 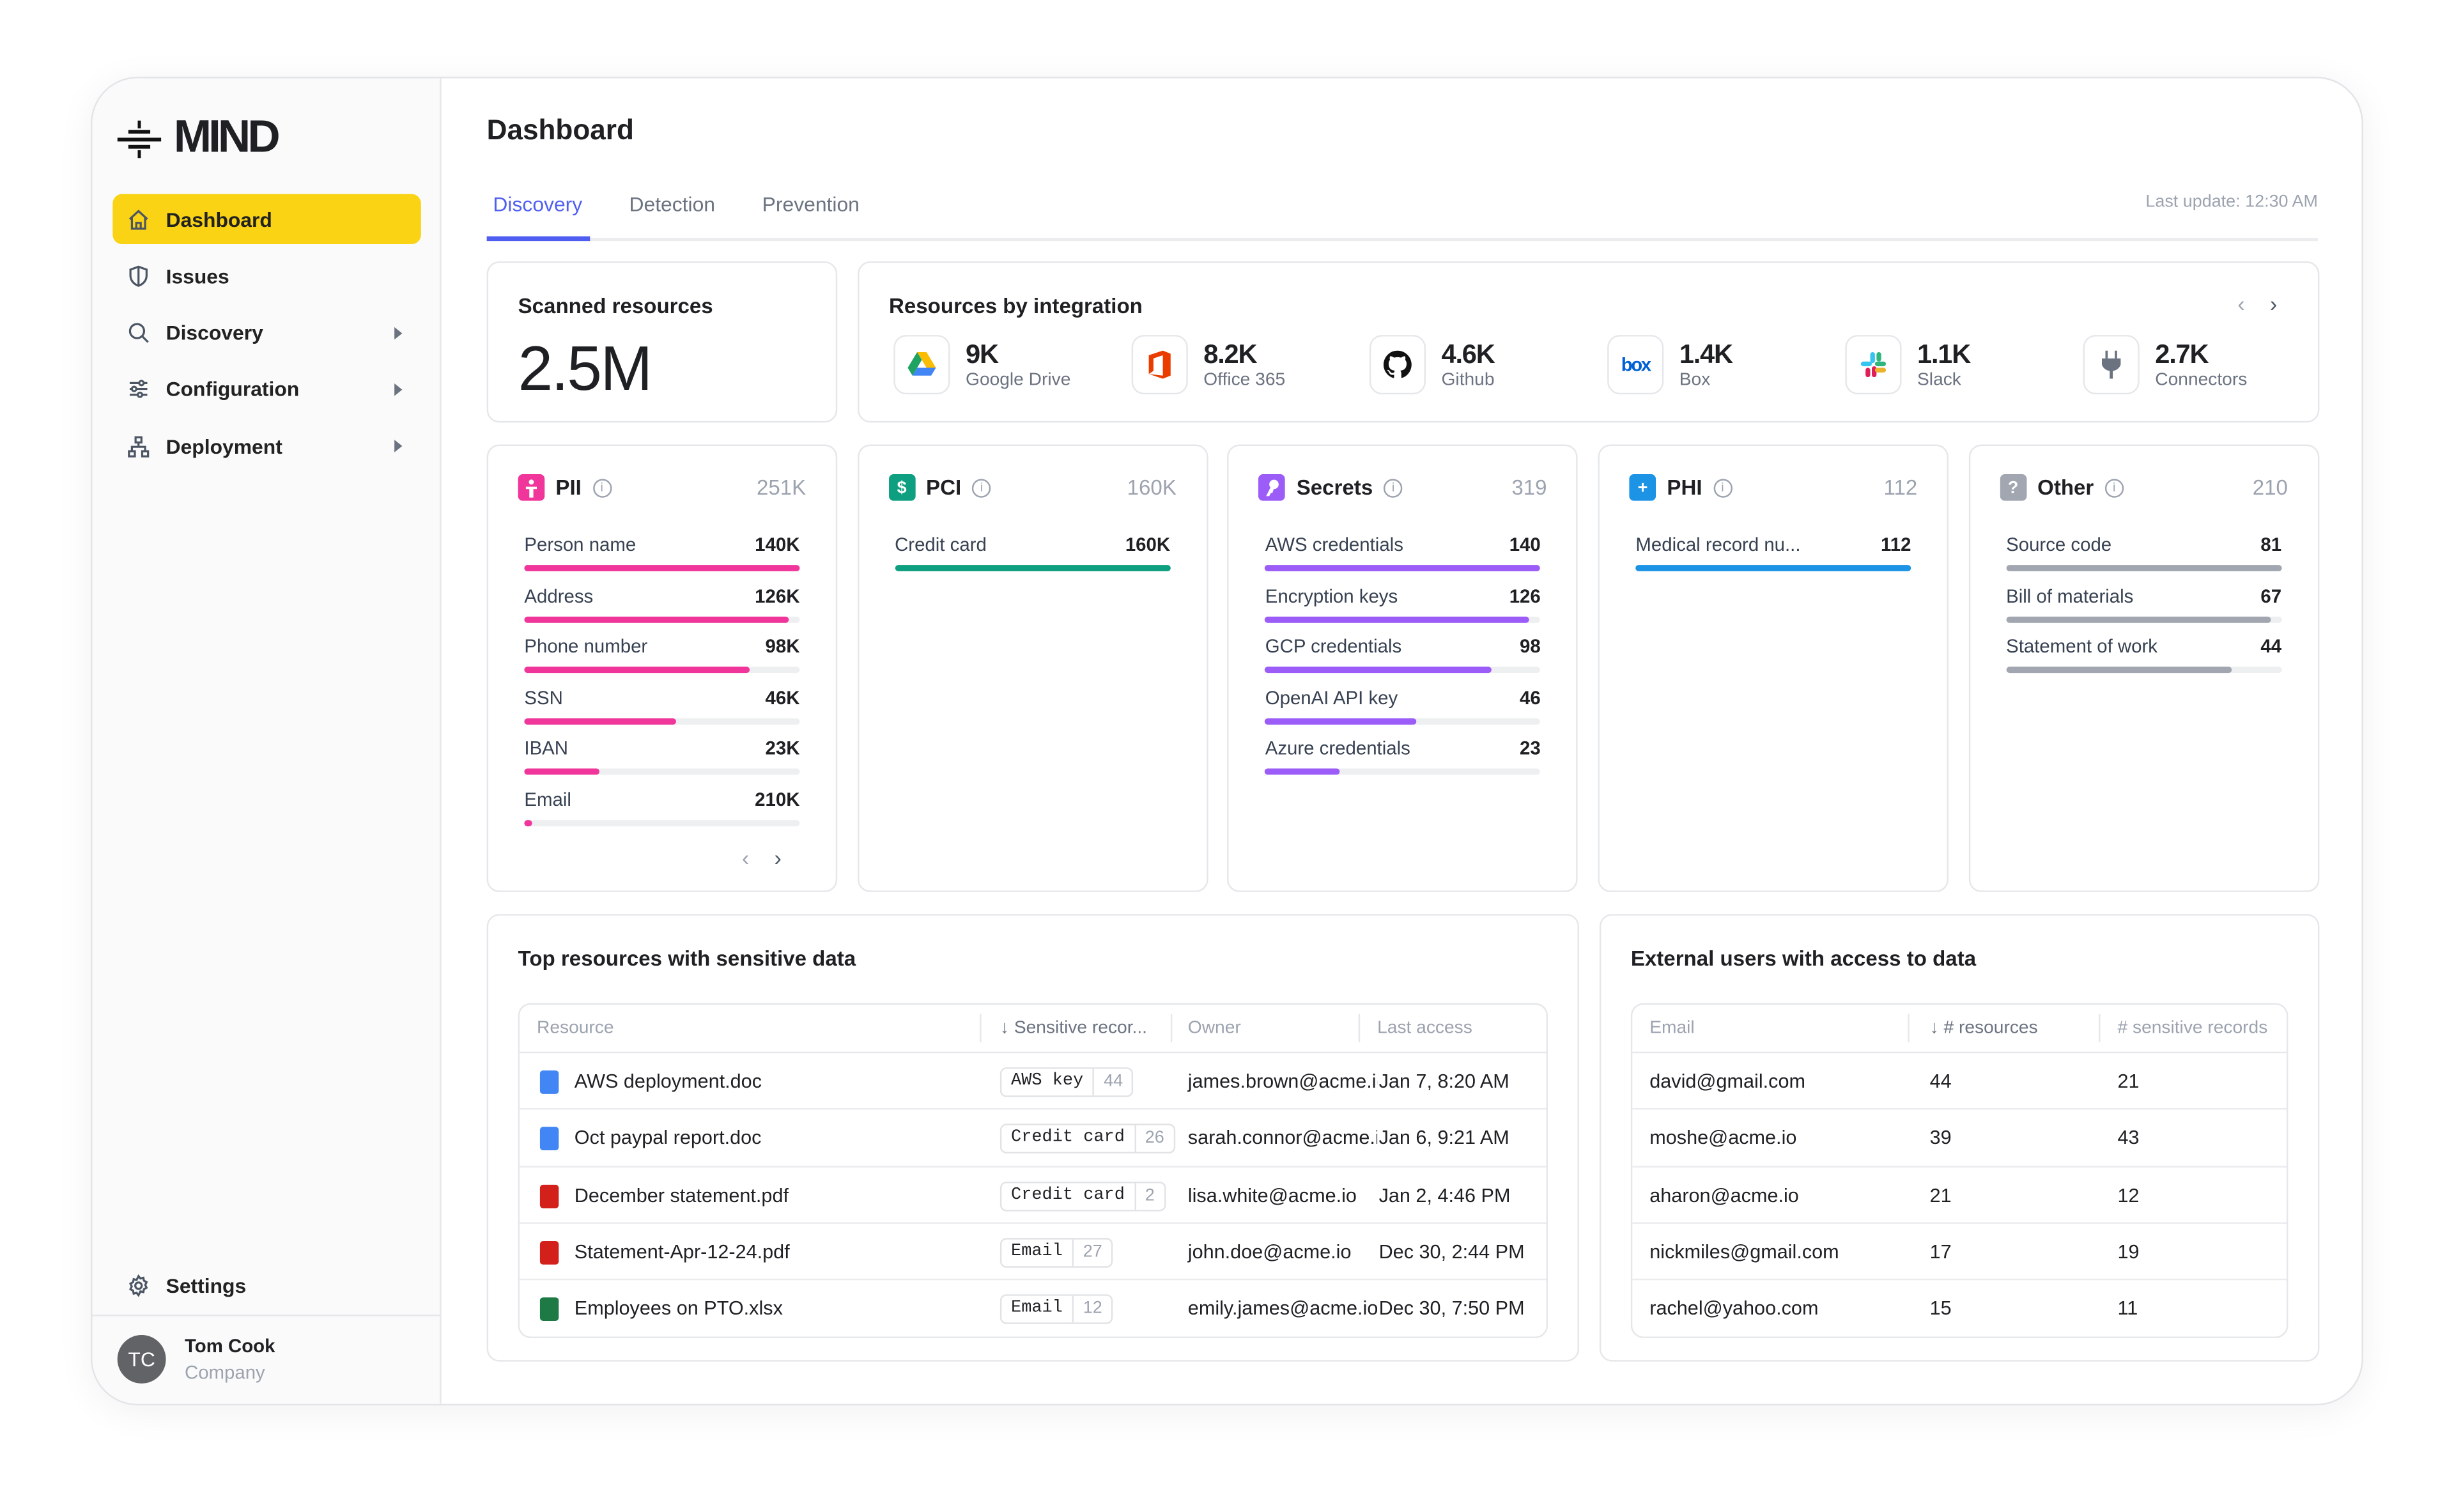 I want to click on sidebar-item-settings: Settings, so click(x=266, y=1285).